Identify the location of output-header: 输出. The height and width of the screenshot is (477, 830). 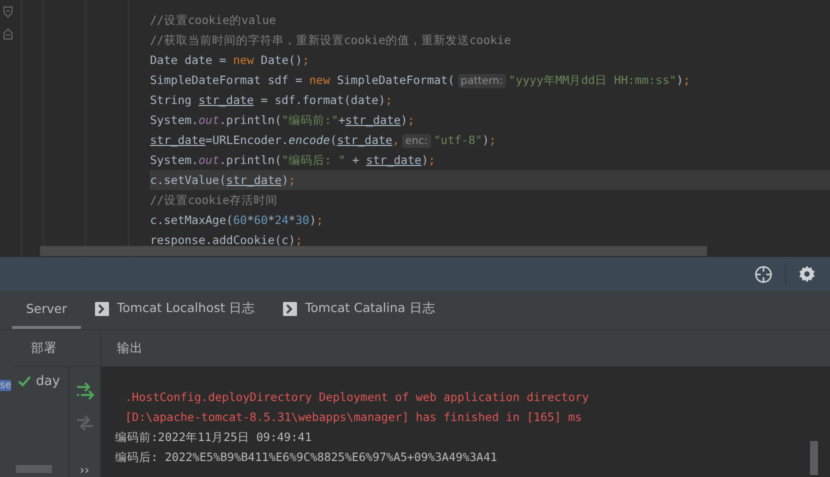
(130, 348).